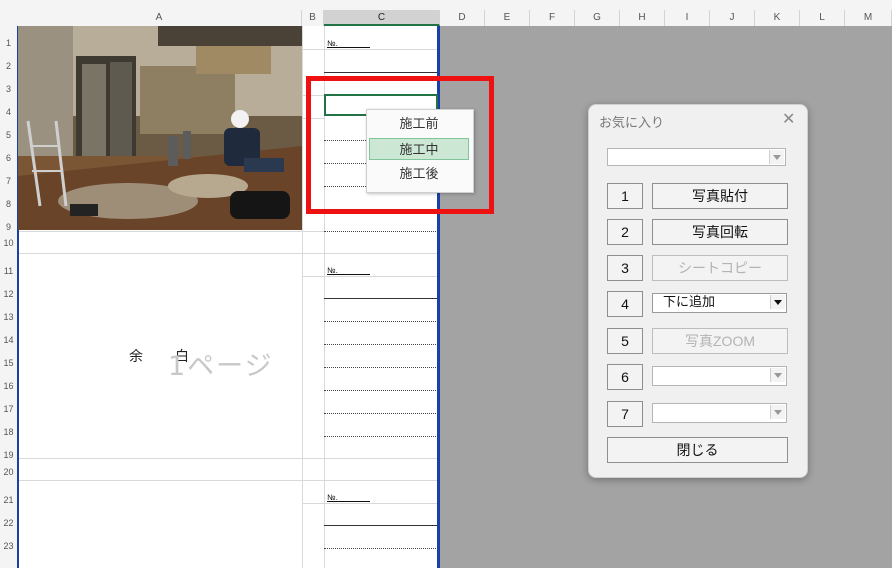  I want to click on shortcut-2-button: 2, so click(625, 232).